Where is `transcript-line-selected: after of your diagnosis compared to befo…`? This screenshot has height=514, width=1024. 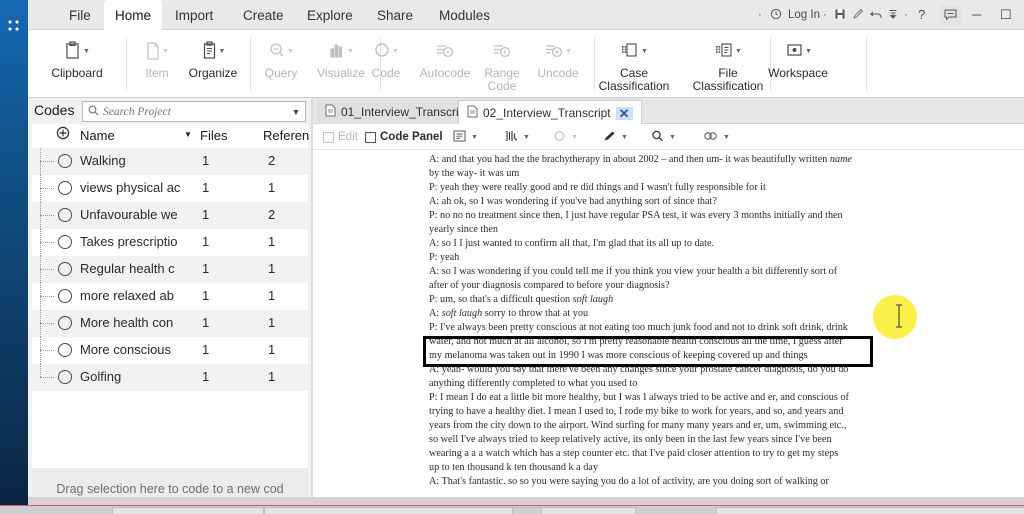
transcript-line-selected: after of your diagnosis compared to befo… is located at coordinates (549, 285).